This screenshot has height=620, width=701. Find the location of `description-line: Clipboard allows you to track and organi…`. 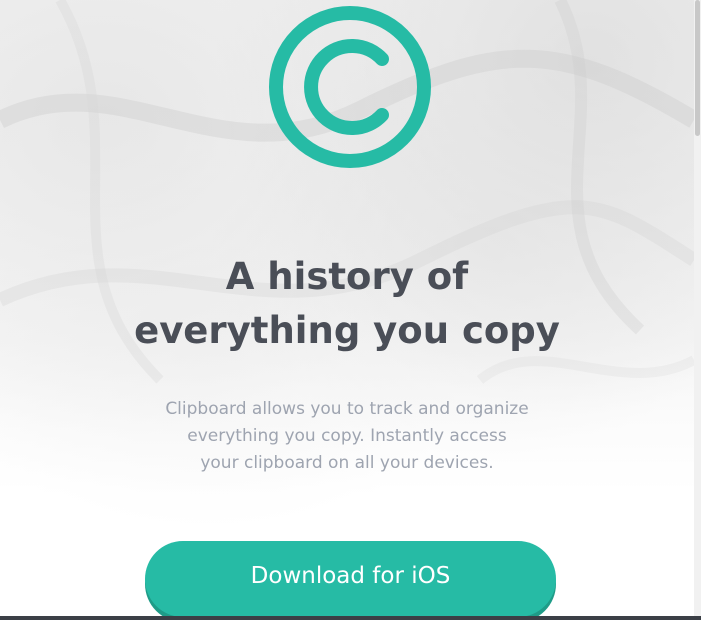

description-line: Clipboard allows you to track and organi… is located at coordinates (347, 409).